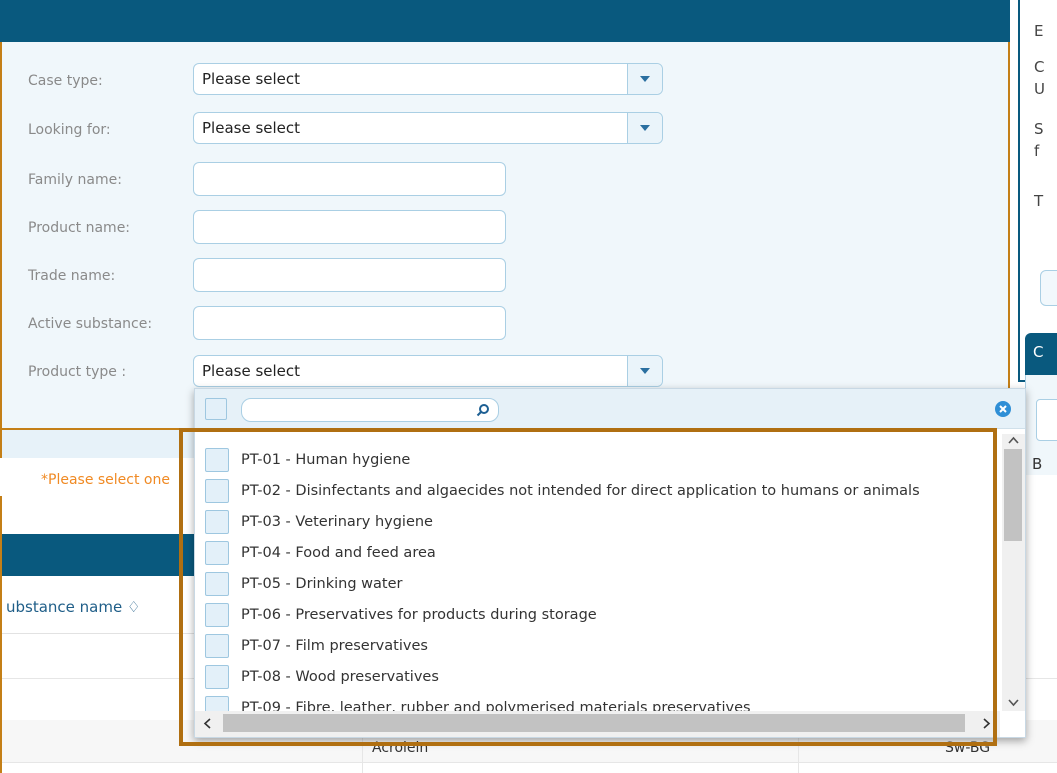 The width and height of the screenshot is (1057, 773). What do you see at coordinates (370, 410) in the screenshot?
I see `dropdown-search-input` at bounding box center [370, 410].